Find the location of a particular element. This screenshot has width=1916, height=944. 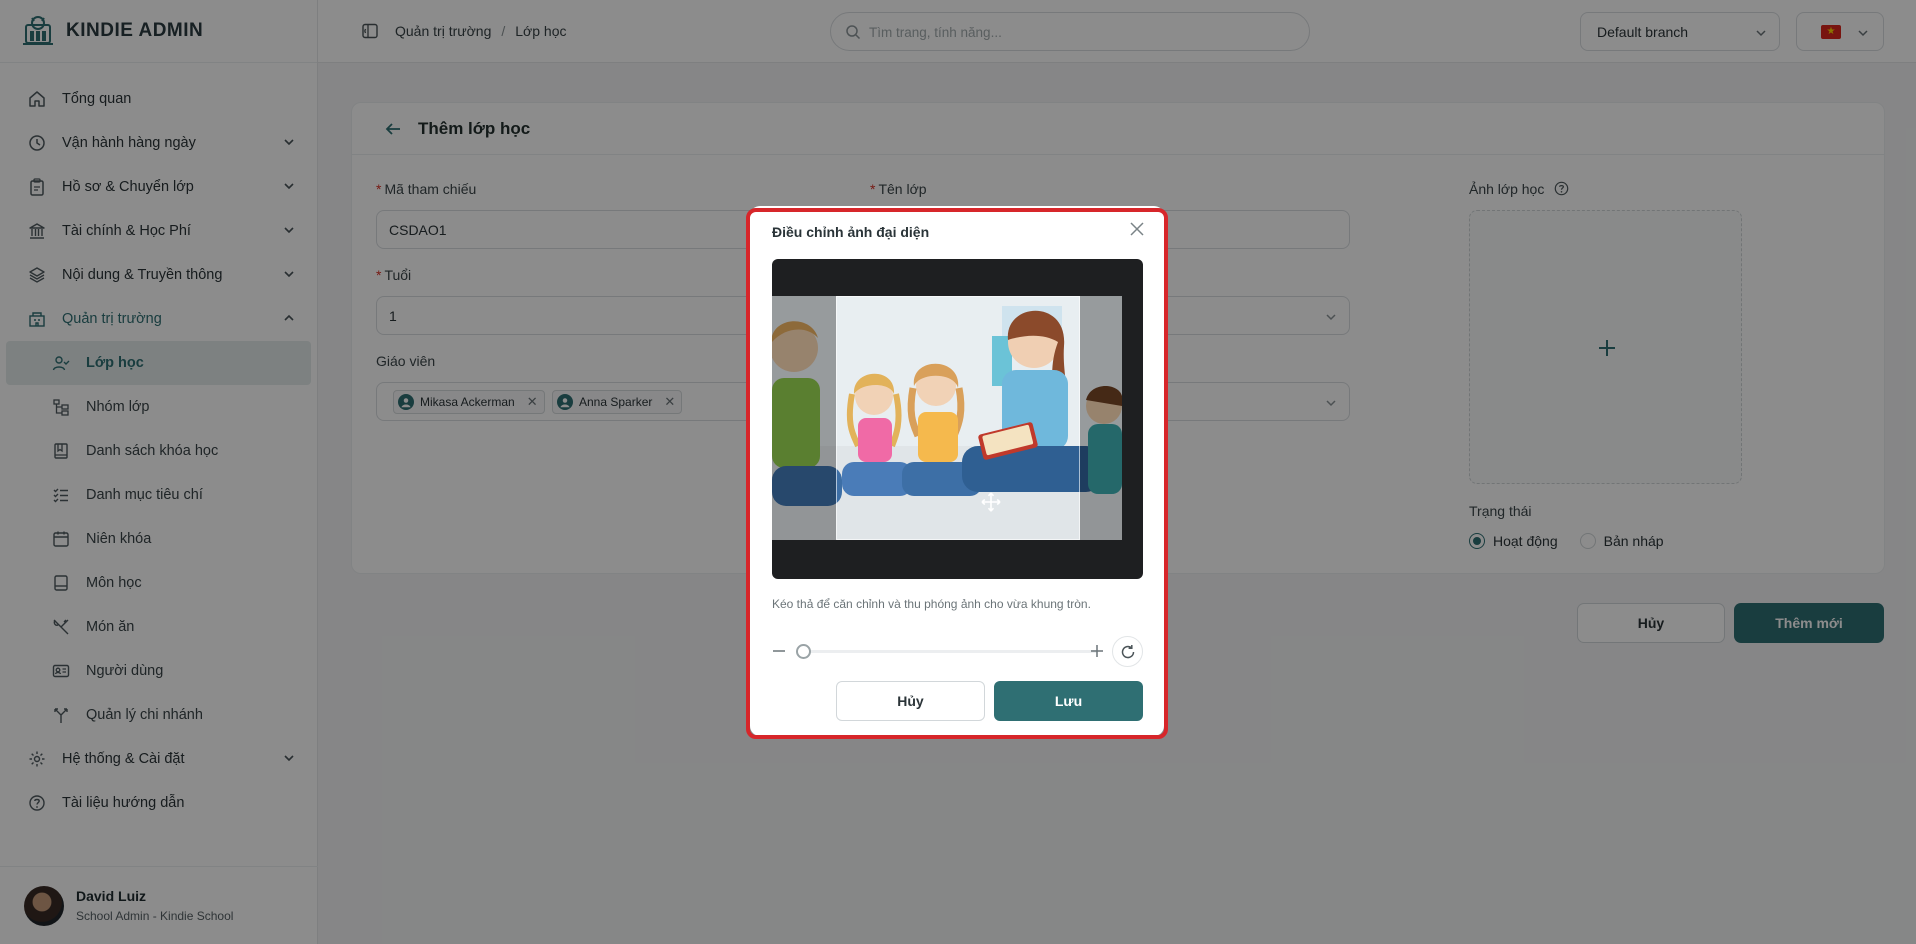

refresh-icon is located at coordinates (1127, 651).